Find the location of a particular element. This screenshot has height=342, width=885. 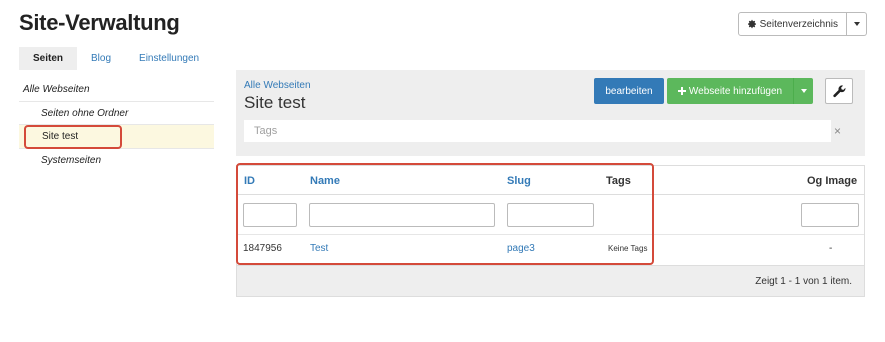

filter-og-image-input is located at coordinates (830, 215).